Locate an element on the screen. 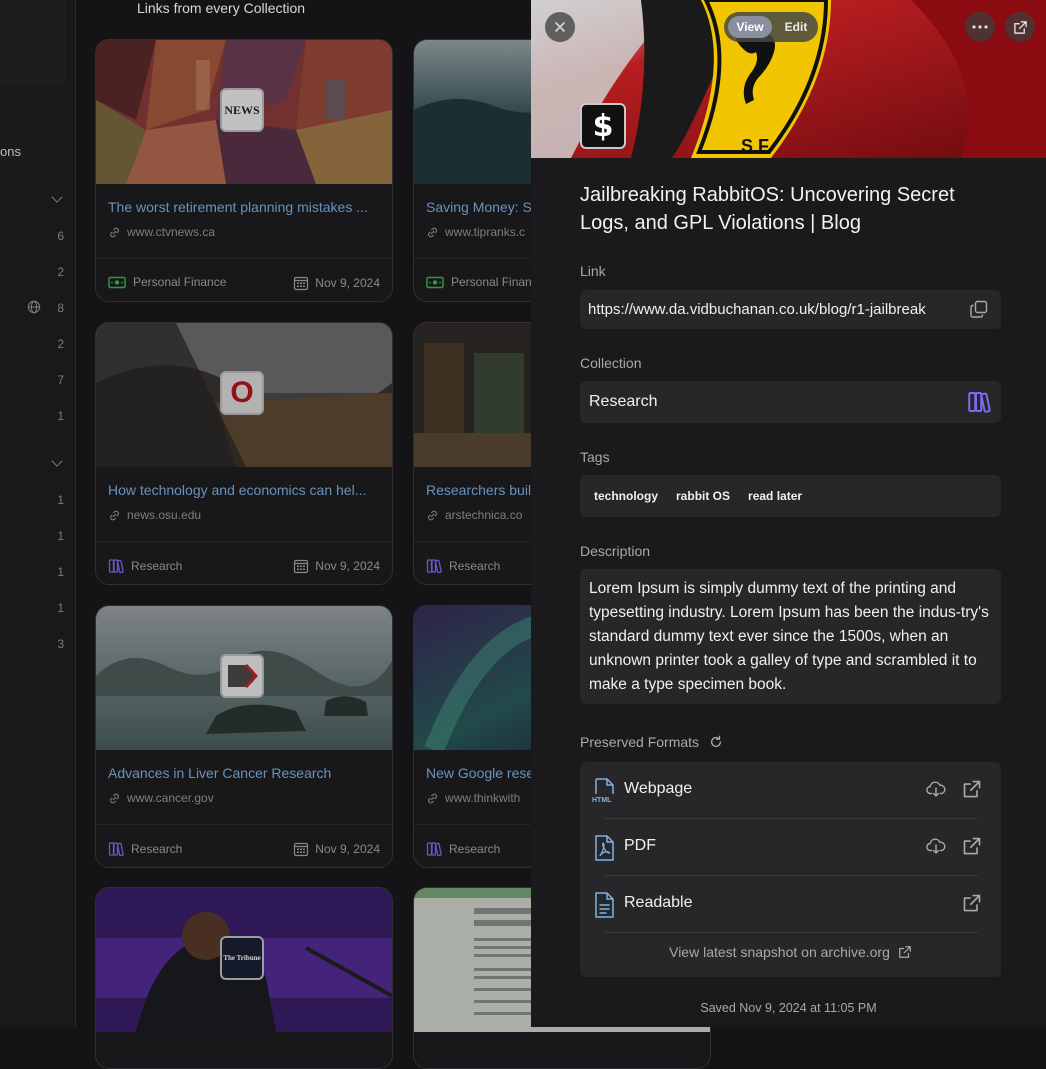  card-collection: Personal Finan is located at coordinates (479, 282).